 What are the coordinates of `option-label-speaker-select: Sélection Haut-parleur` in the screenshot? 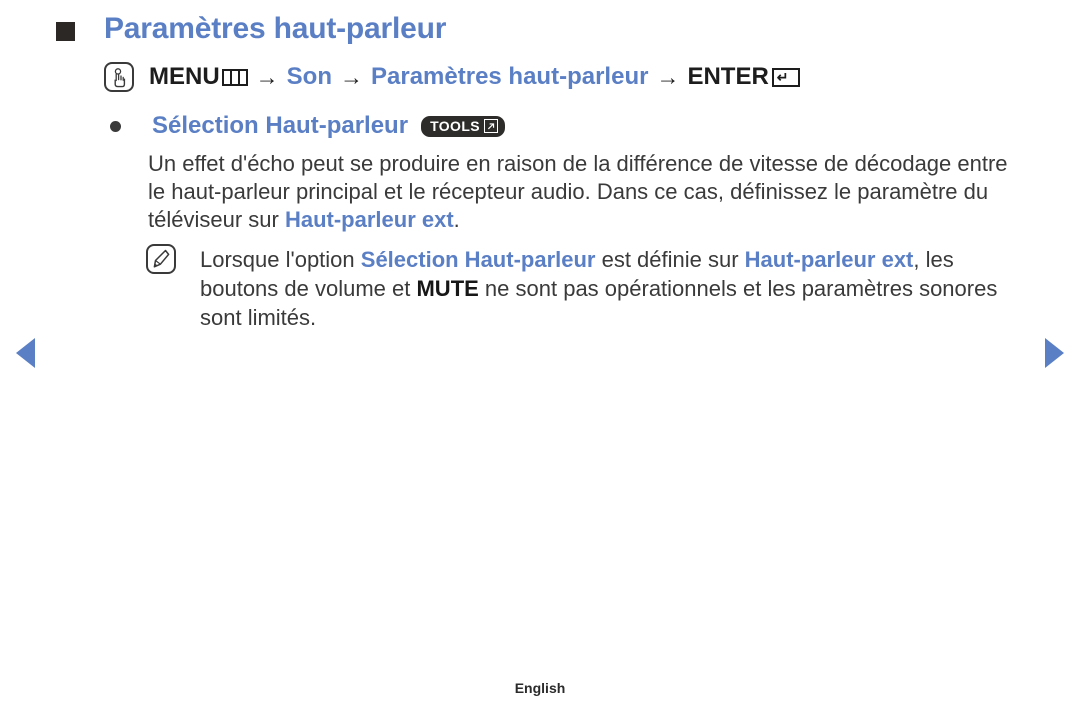 It's located at (280, 125).